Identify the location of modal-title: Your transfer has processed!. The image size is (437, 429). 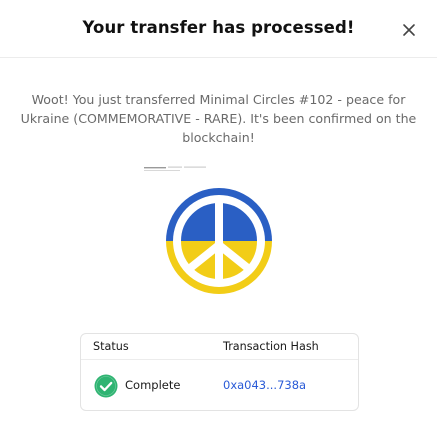
(218, 27).